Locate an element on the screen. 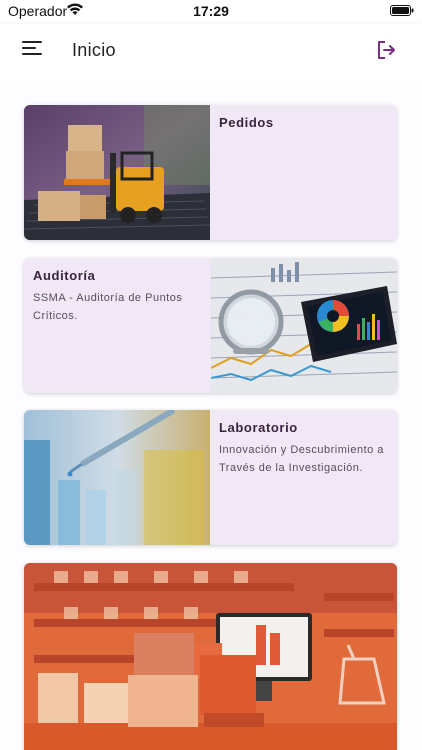 The width and height of the screenshot is (422, 750). card-title: Auditoría is located at coordinates (64, 275).